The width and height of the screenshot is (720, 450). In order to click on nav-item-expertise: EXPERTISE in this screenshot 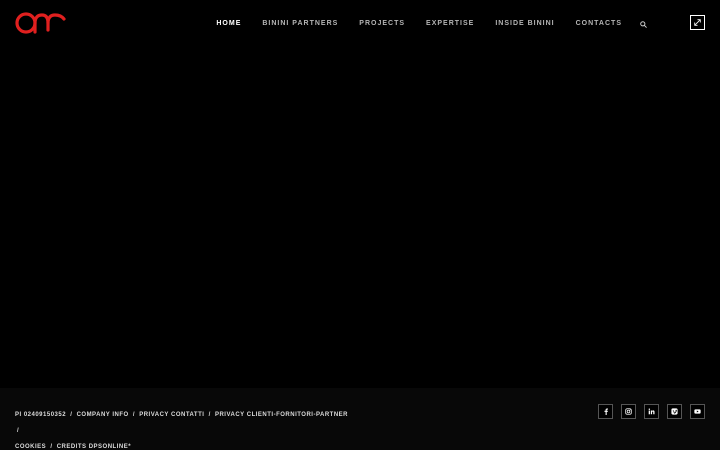, I will do `click(450, 24)`.